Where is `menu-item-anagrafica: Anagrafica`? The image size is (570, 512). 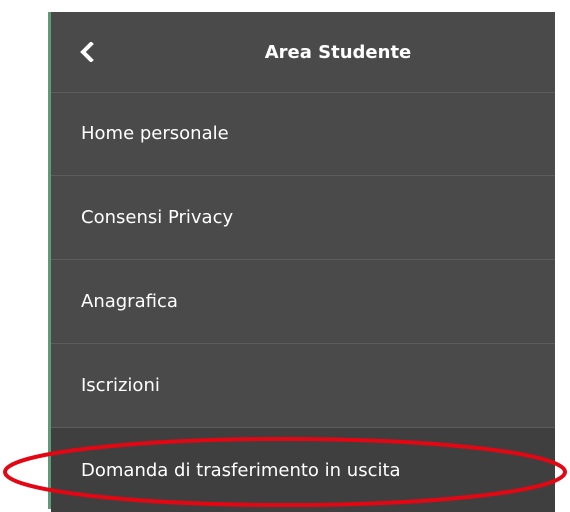 menu-item-anagrafica: Anagrafica is located at coordinates (303, 302).